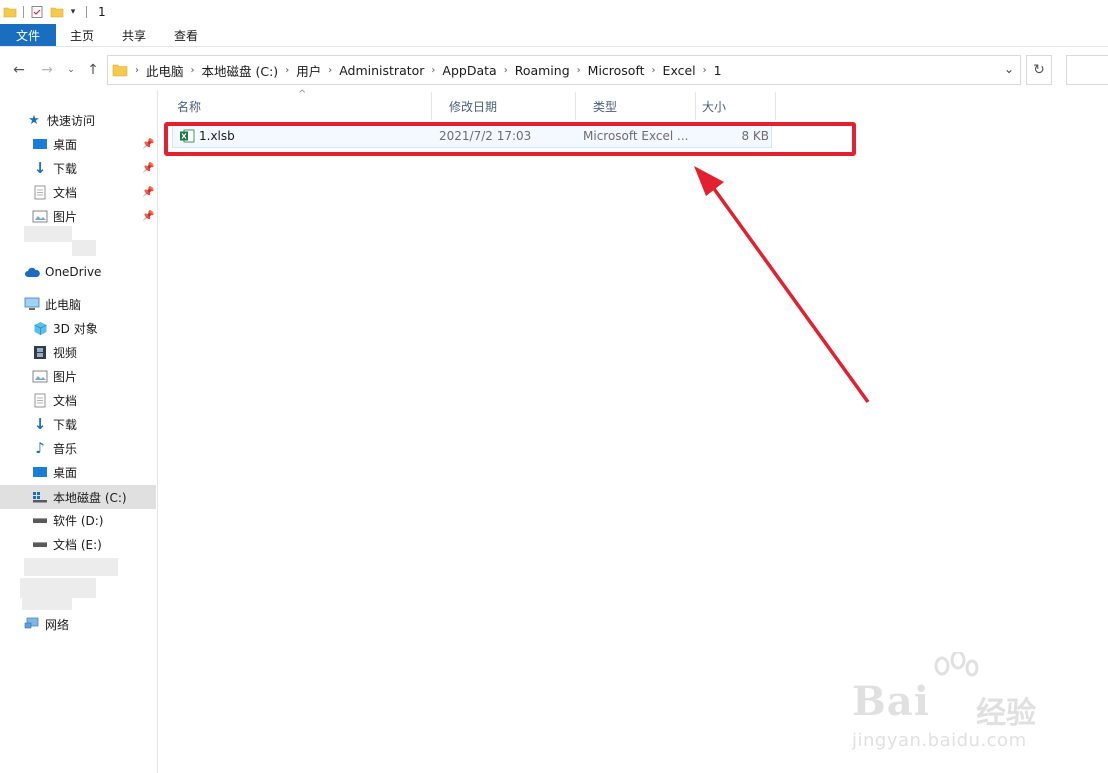  I want to click on watermark-suffix: 经验, so click(1006, 713).